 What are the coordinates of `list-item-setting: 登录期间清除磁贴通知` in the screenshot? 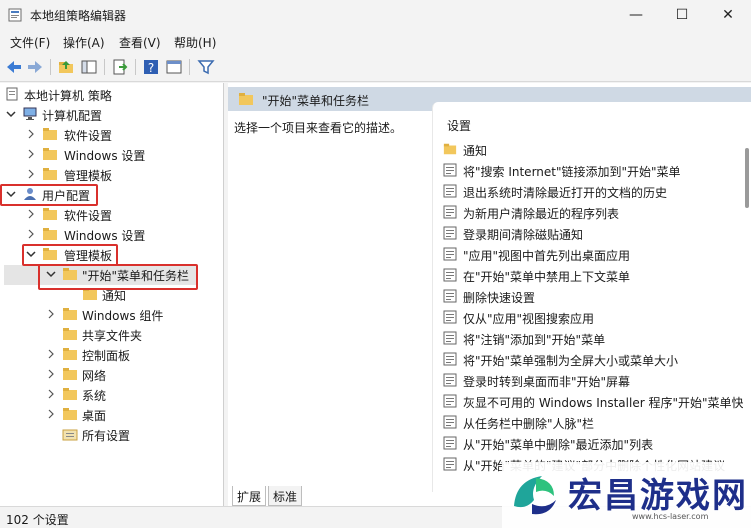 It's located at (593, 233).